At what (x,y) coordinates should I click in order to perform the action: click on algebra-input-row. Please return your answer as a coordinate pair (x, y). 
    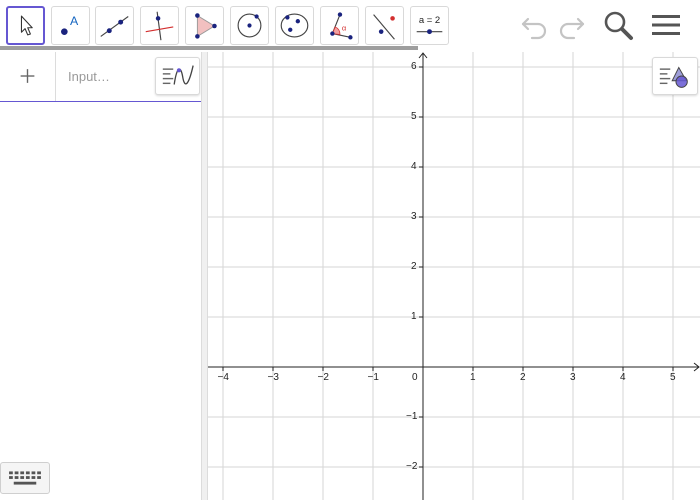
    Looking at the image, I should click on (100, 77).